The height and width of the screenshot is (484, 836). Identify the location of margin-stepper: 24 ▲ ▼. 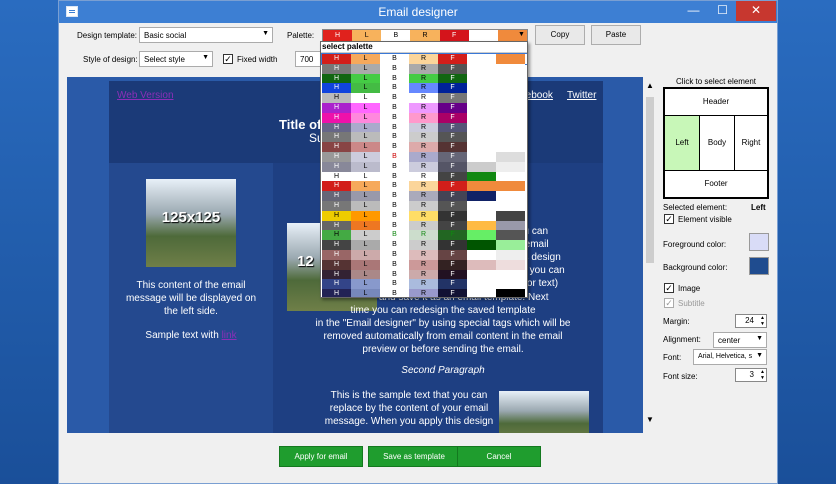
(751, 321).